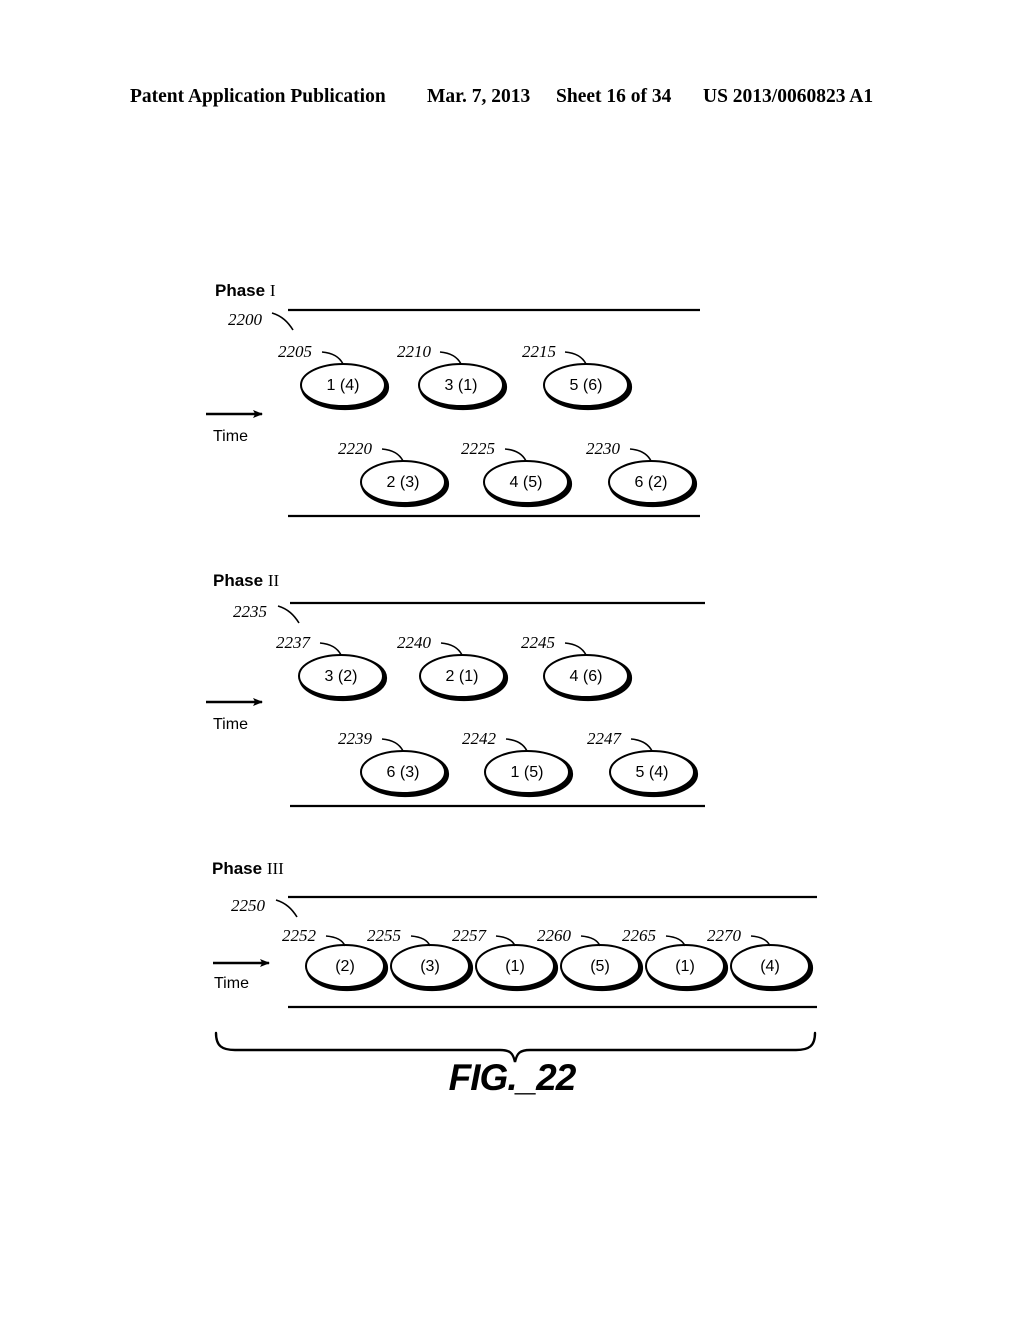 This screenshot has height=1320, width=1024. I want to click on ref-2210: 2210, so click(414, 351).